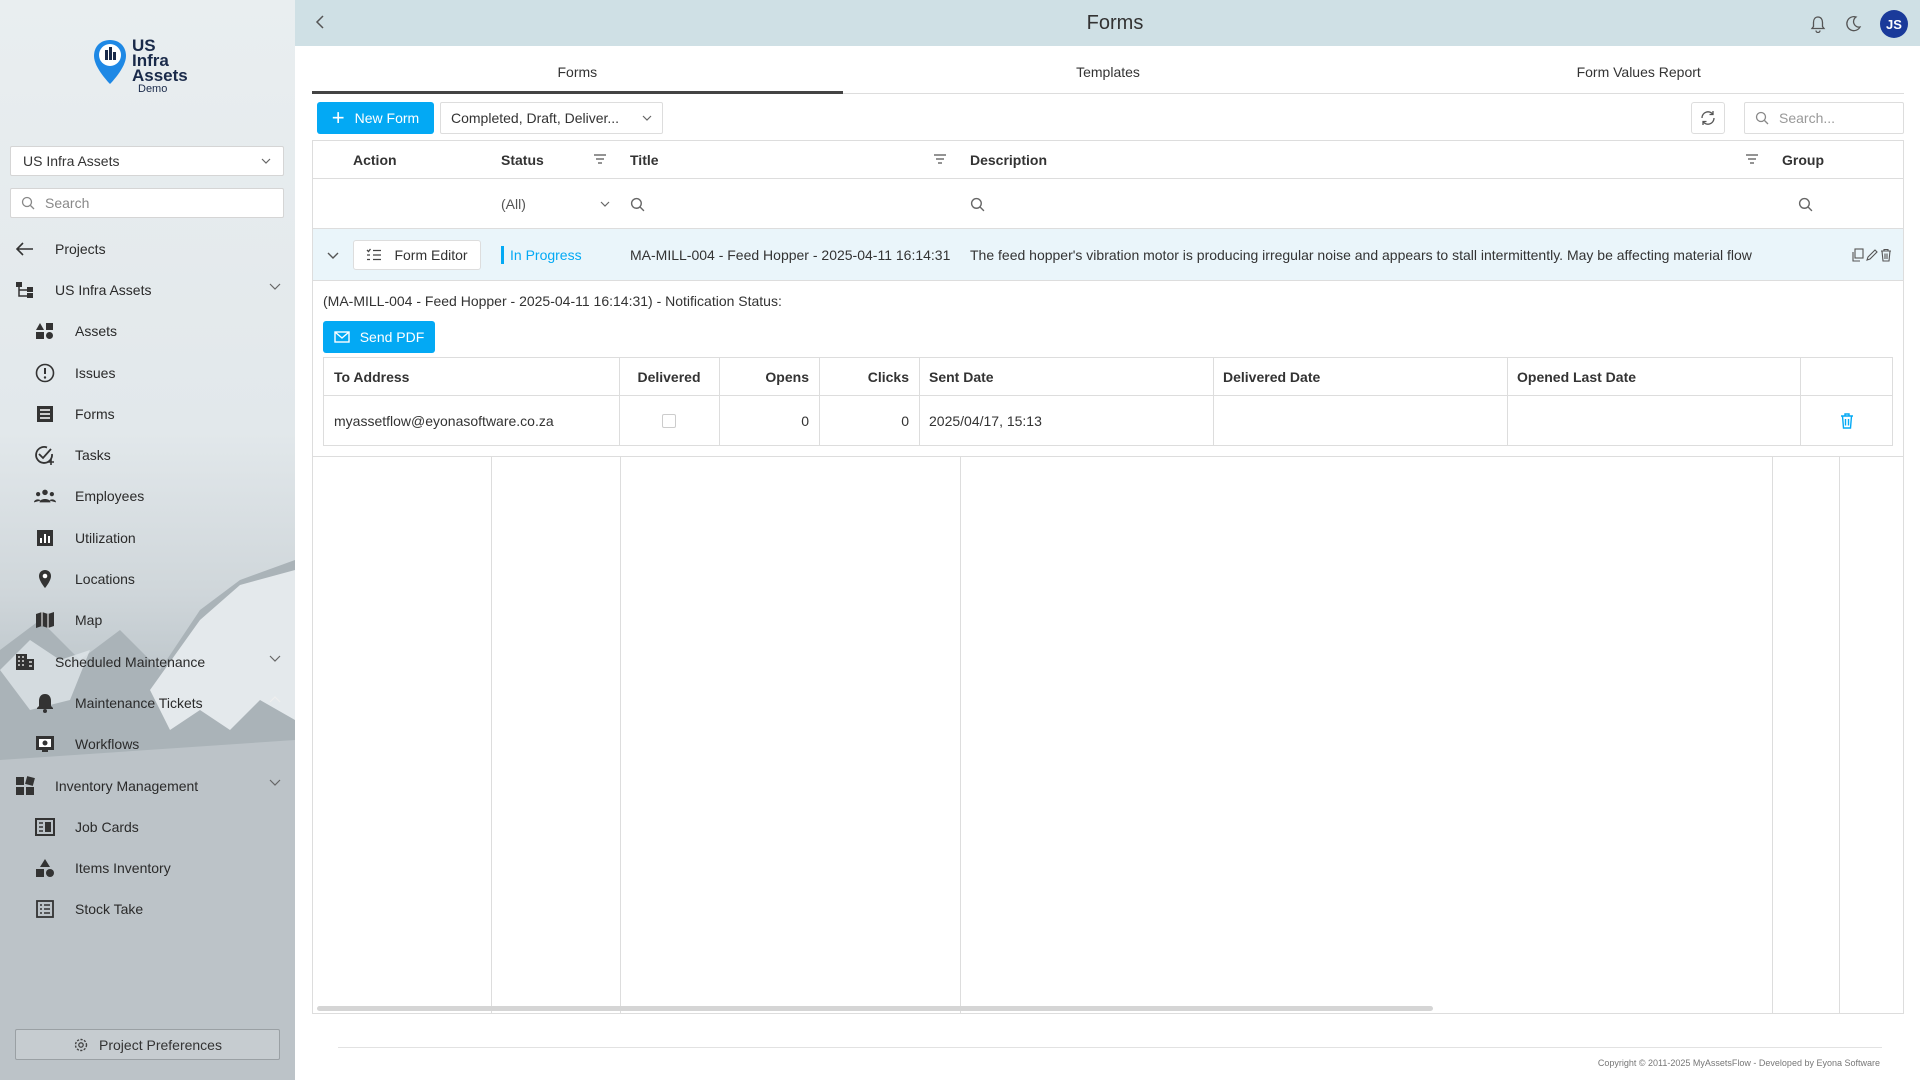 This screenshot has width=1920, height=1080. I want to click on status-filter-value: (All), so click(513, 204).